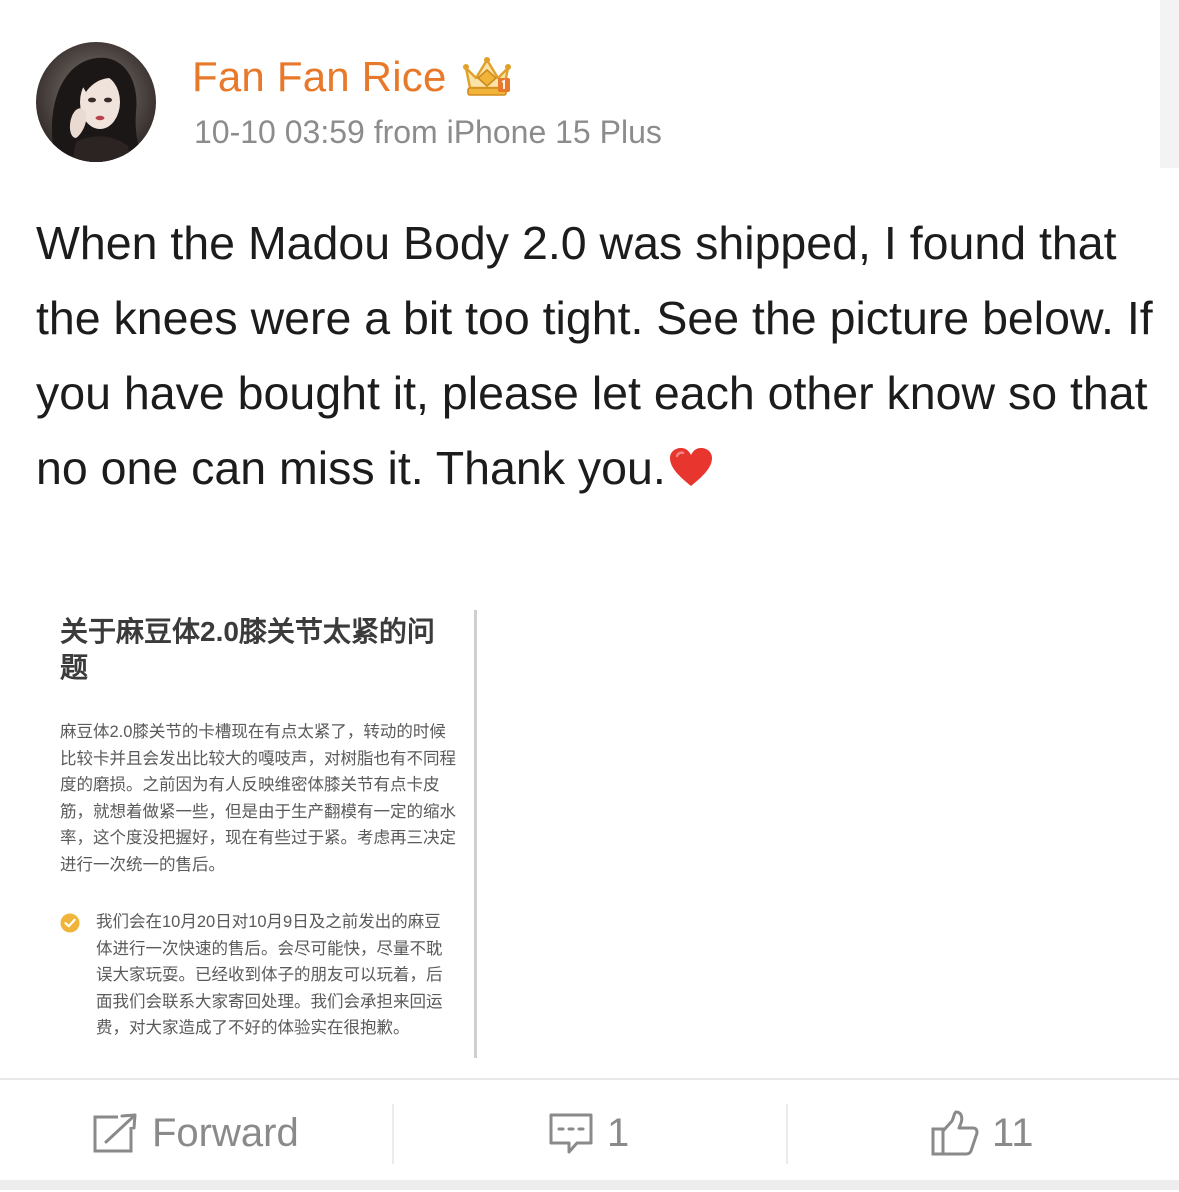 Image resolution: width=1179 pixels, height=1192 pixels. Describe the element at coordinates (1169, 84) in the screenshot. I see `scroll-edge` at that location.